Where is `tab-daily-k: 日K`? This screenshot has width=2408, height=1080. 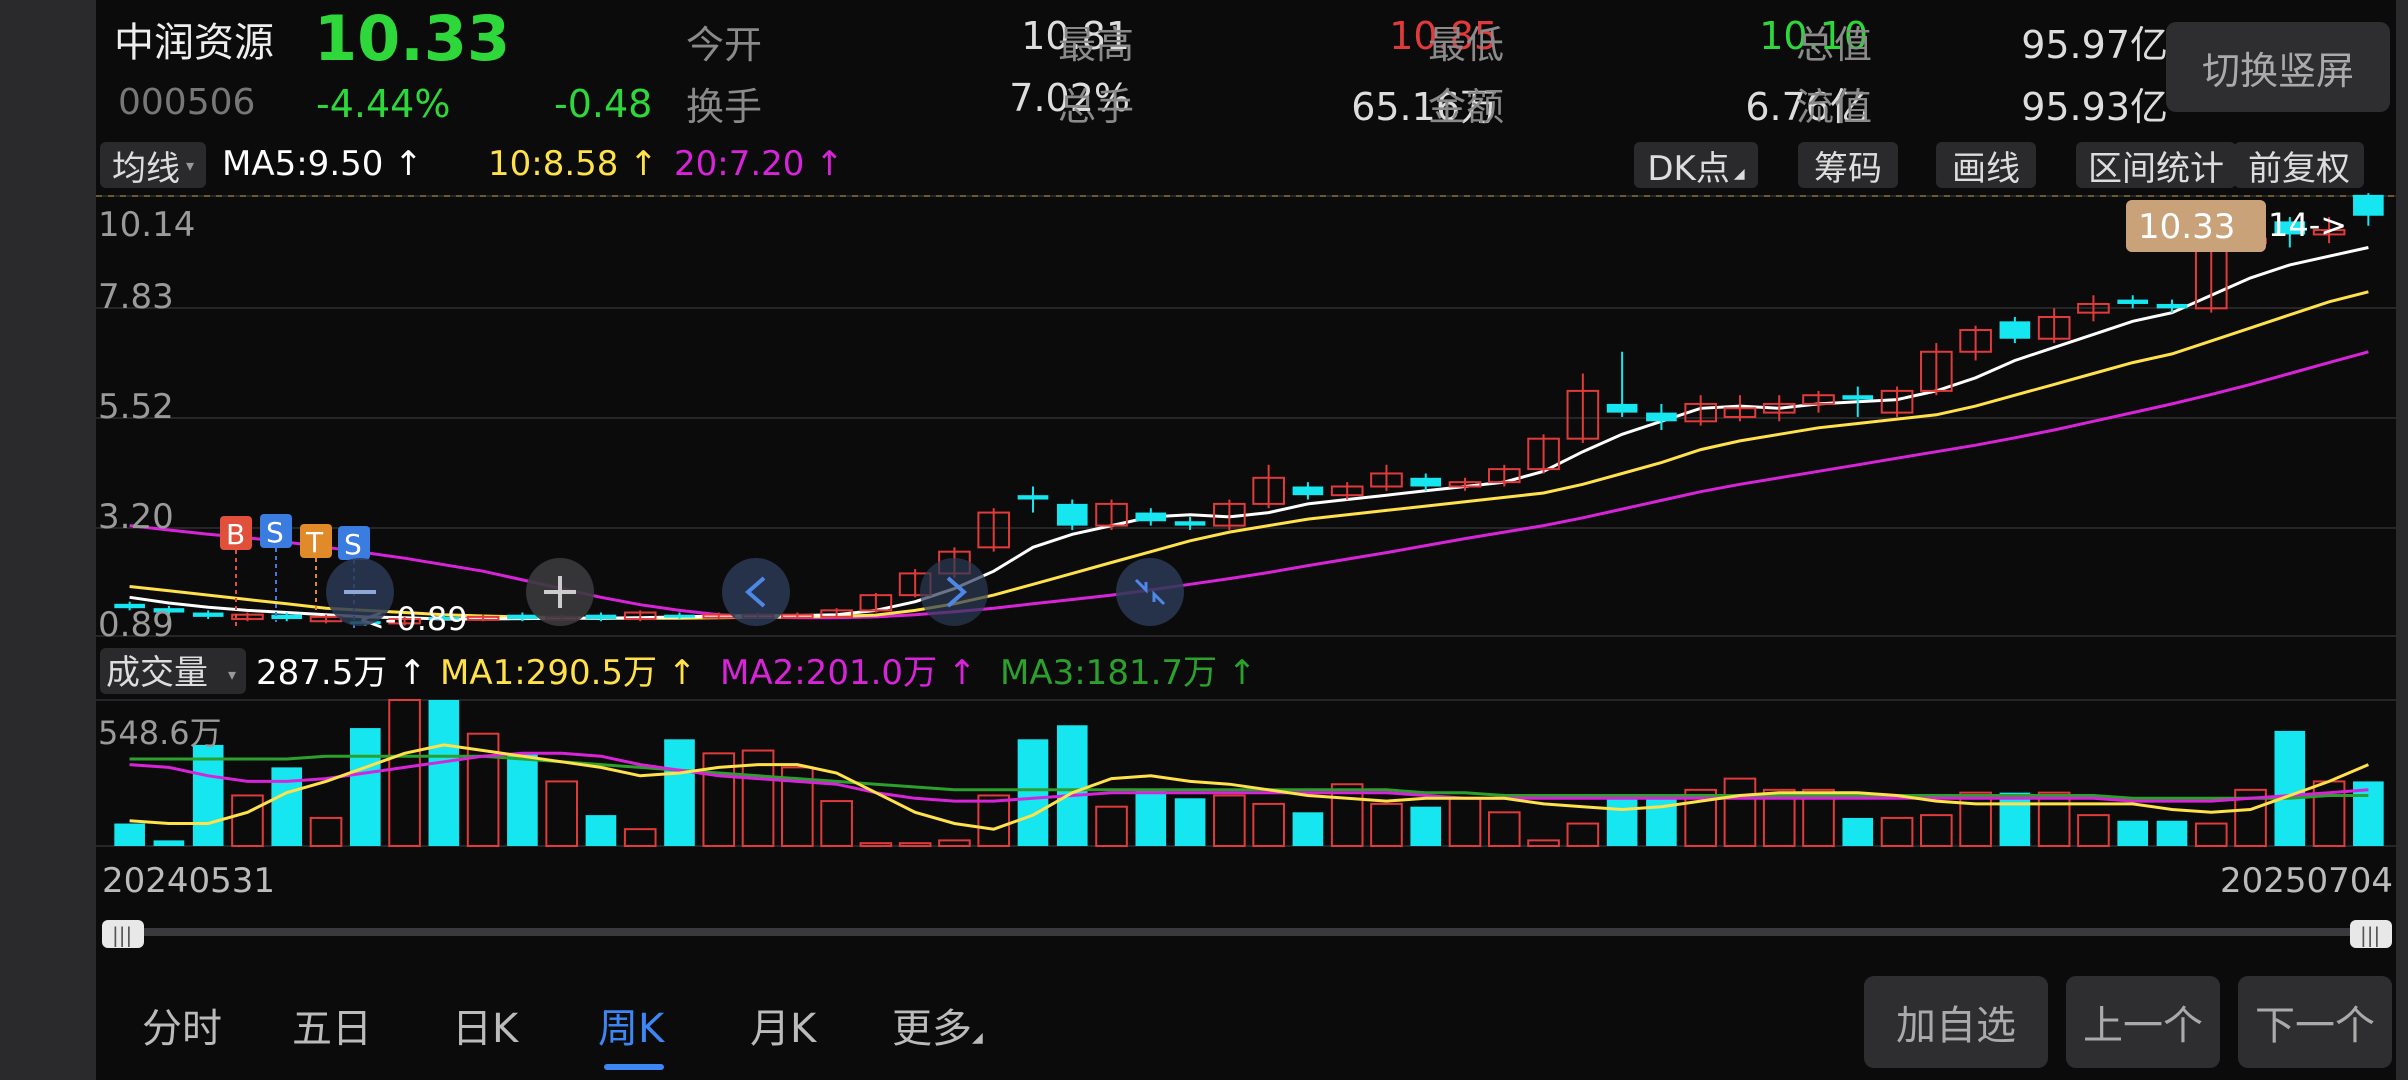
tab-daily-k: 日K is located at coordinates (485, 1025).